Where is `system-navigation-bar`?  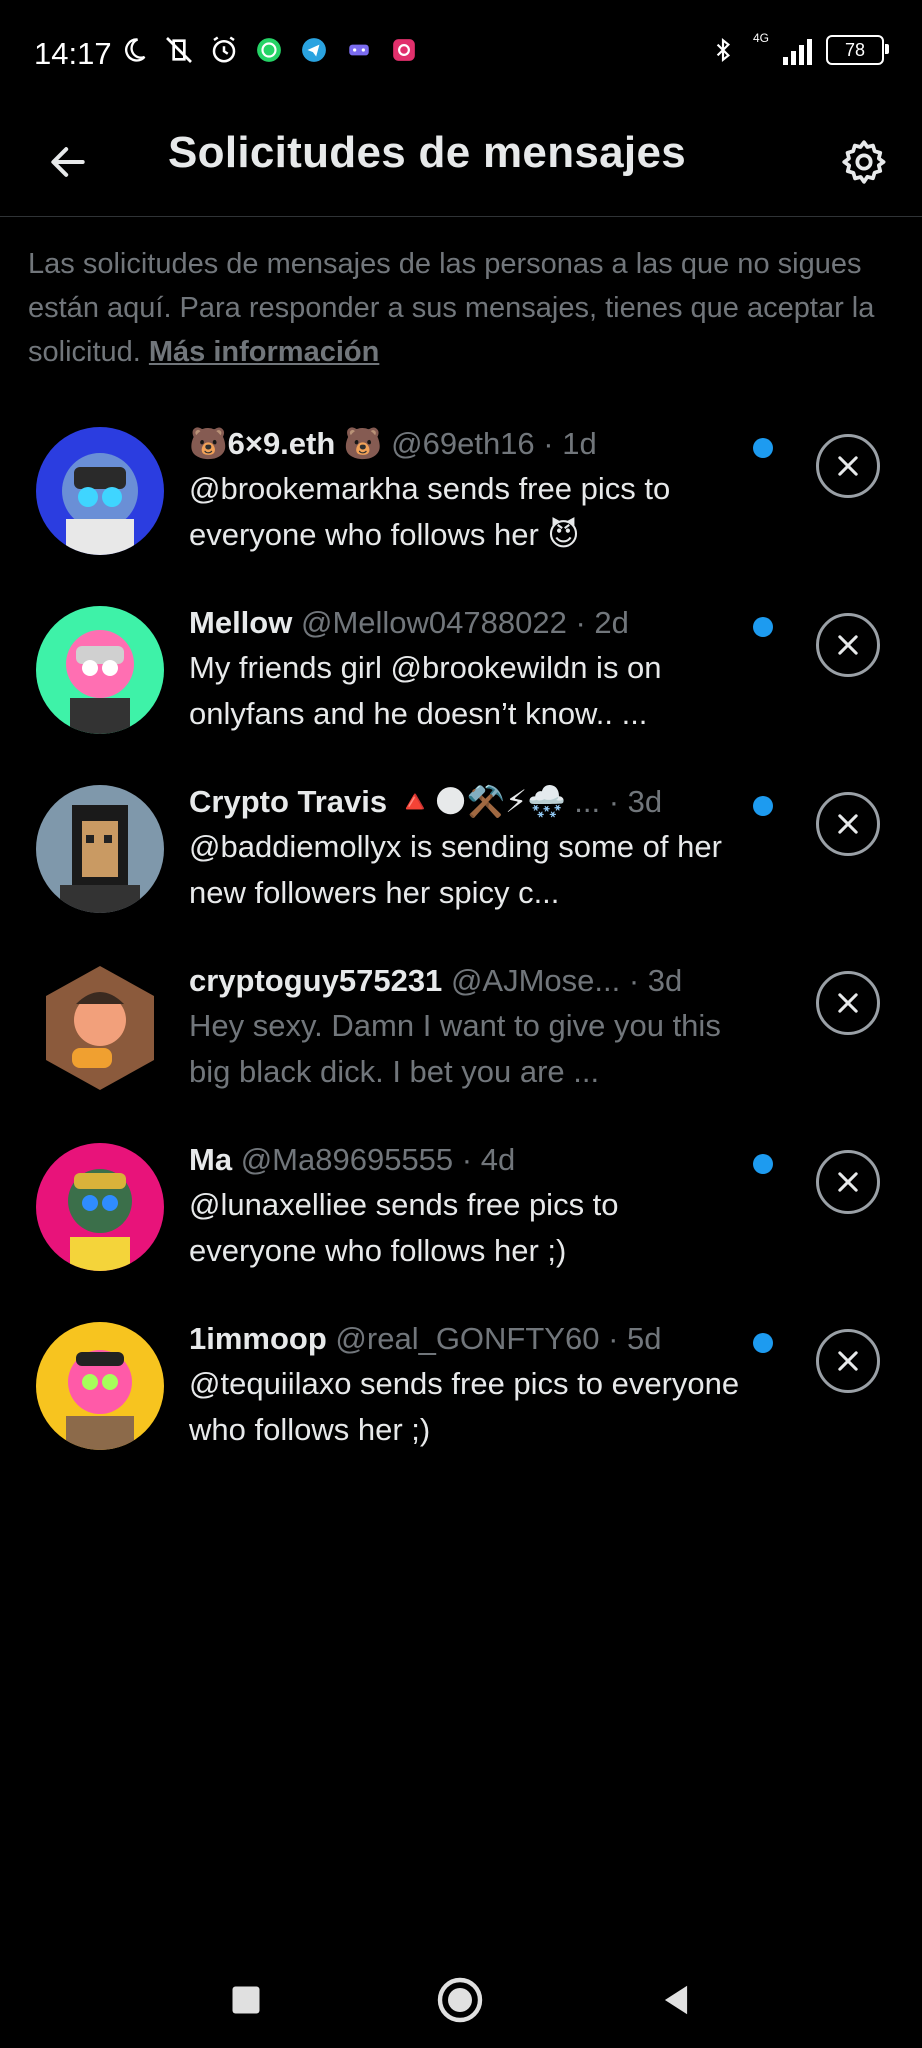 system-navigation-bar is located at coordinates (461, 1998).